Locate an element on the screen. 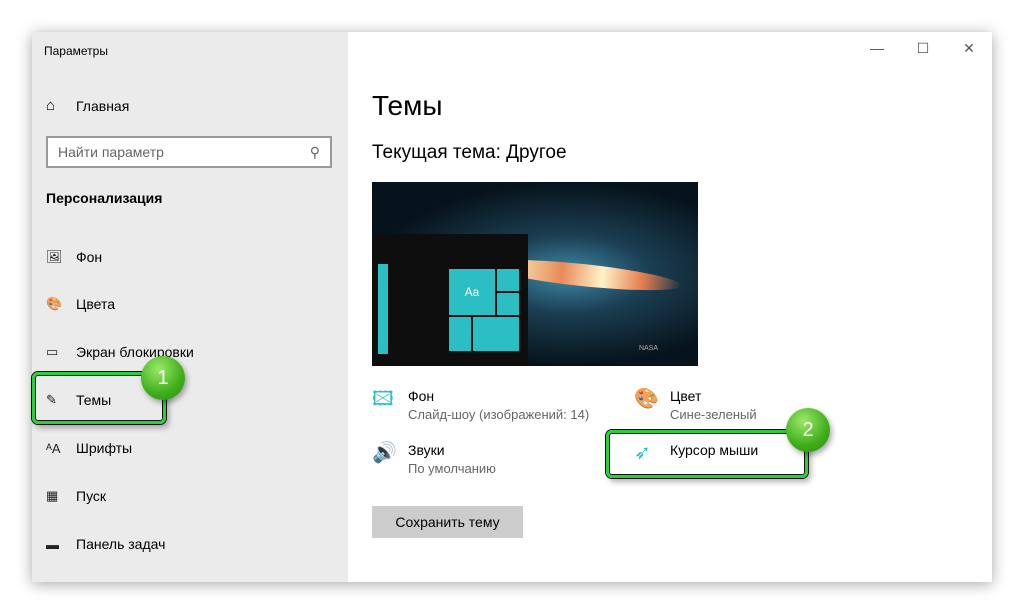  page-title: Темы is located at coordinates (407, 105).